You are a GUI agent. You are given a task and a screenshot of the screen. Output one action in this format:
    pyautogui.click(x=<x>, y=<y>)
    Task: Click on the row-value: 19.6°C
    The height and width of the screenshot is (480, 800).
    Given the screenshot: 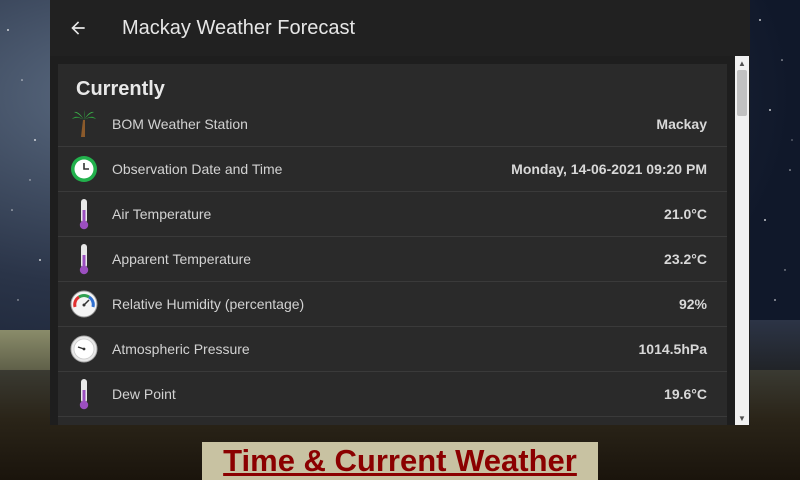 What is the action you would take?
    pyautogui.click(x=685, y=394)
    